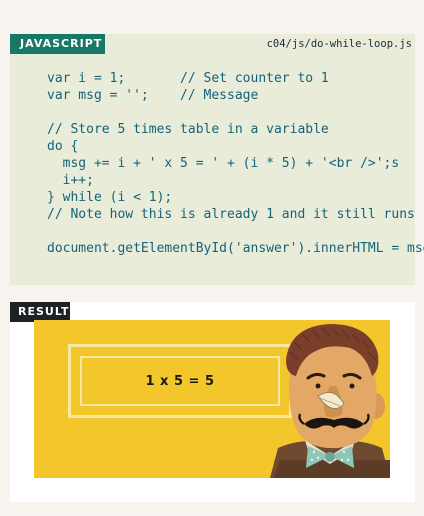 The height and width of the screenshot is (516, 424). I want to click on code-line: // Store 5 times table in a variable, so click(188, 129).